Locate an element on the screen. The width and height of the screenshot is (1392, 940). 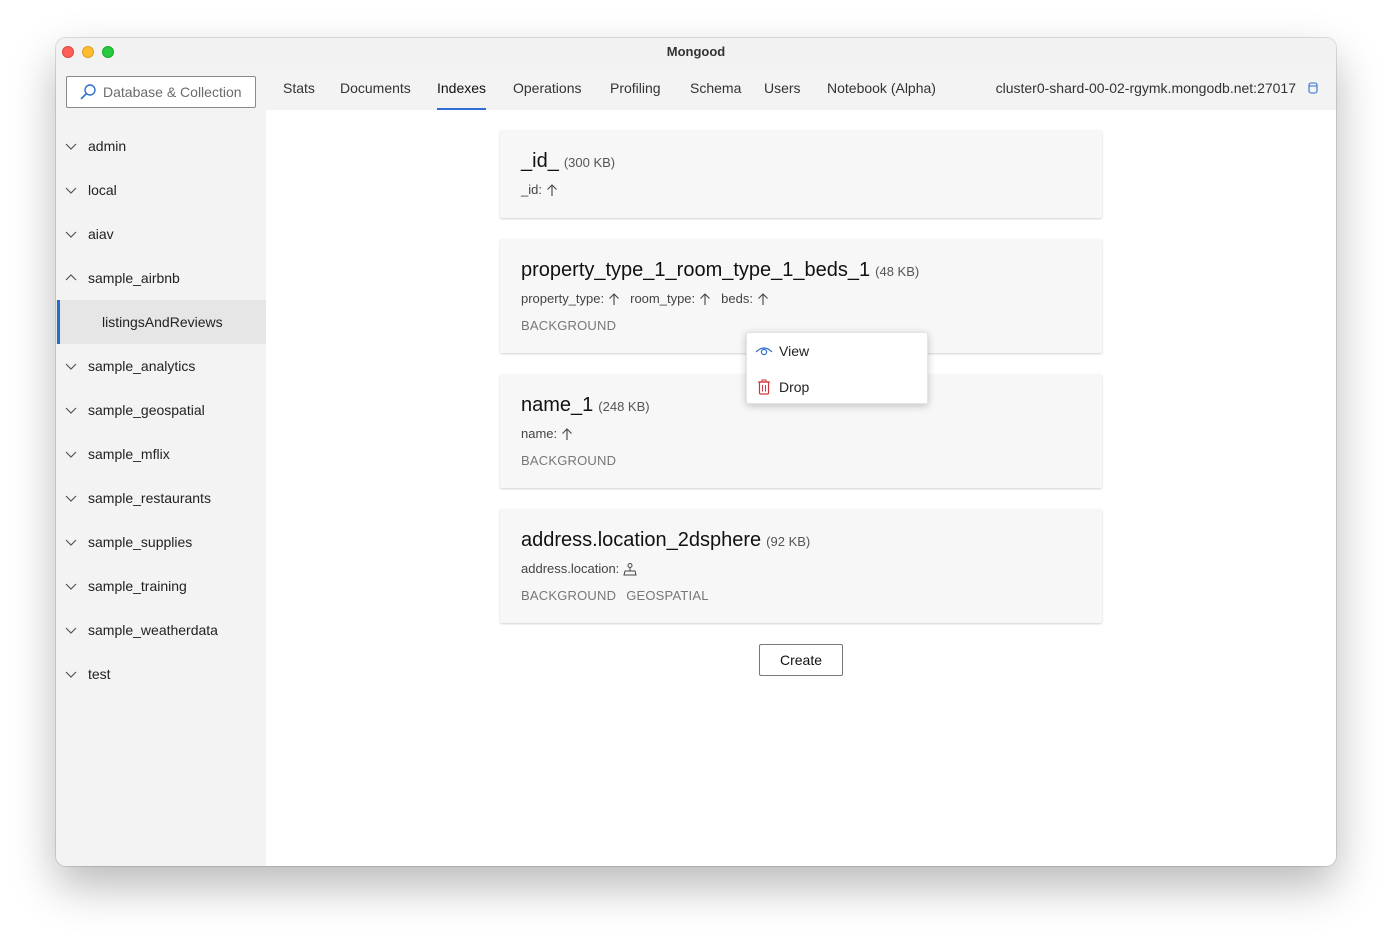
collection-label: listingsAndReviews is located at coordinates (162, 322).